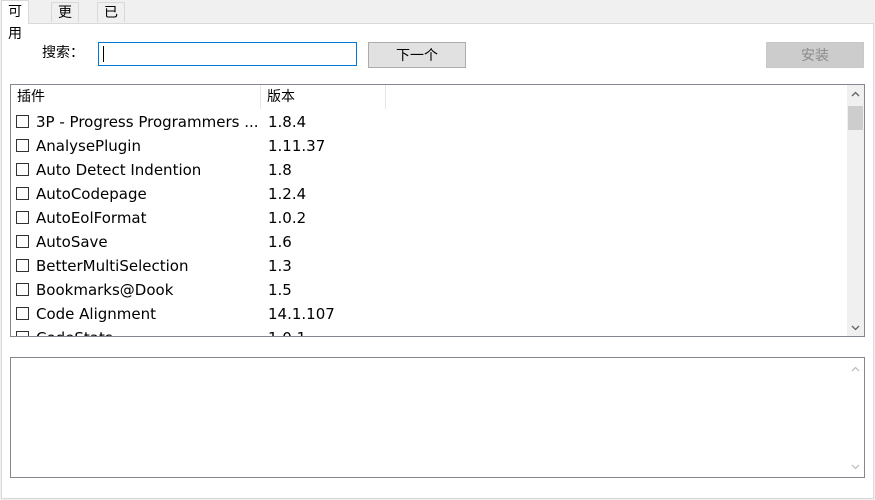  What do you see at coordinates (855, 417) in the screenshot?
I see `description-scrollbar` at bounding box center [855, 417].